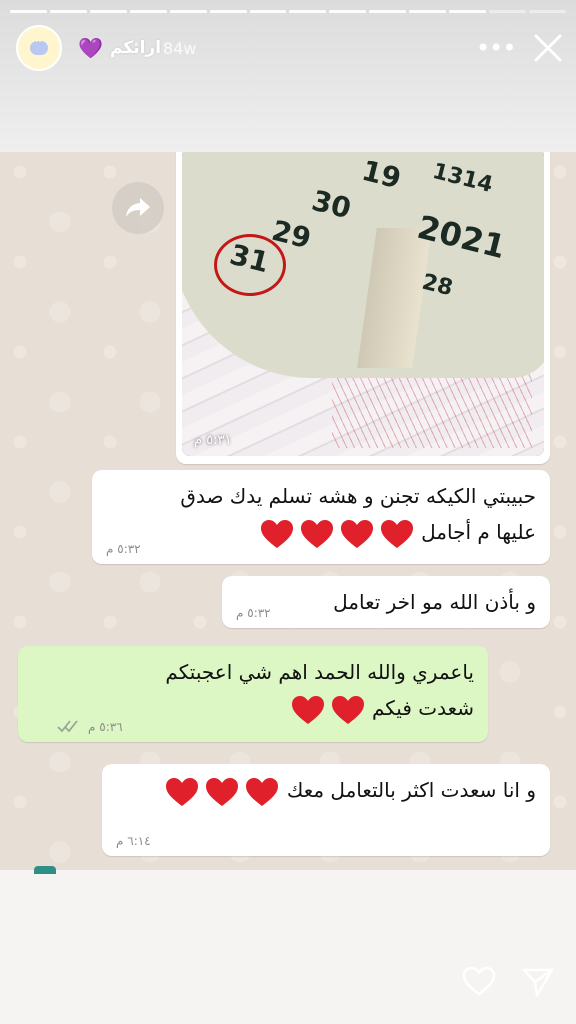  What do you see at coordinates (411, 790) in the screenshot?
I see `message-text: و انا سعدت اكثر بالتعامل معك` at bounding box center [411, 790].